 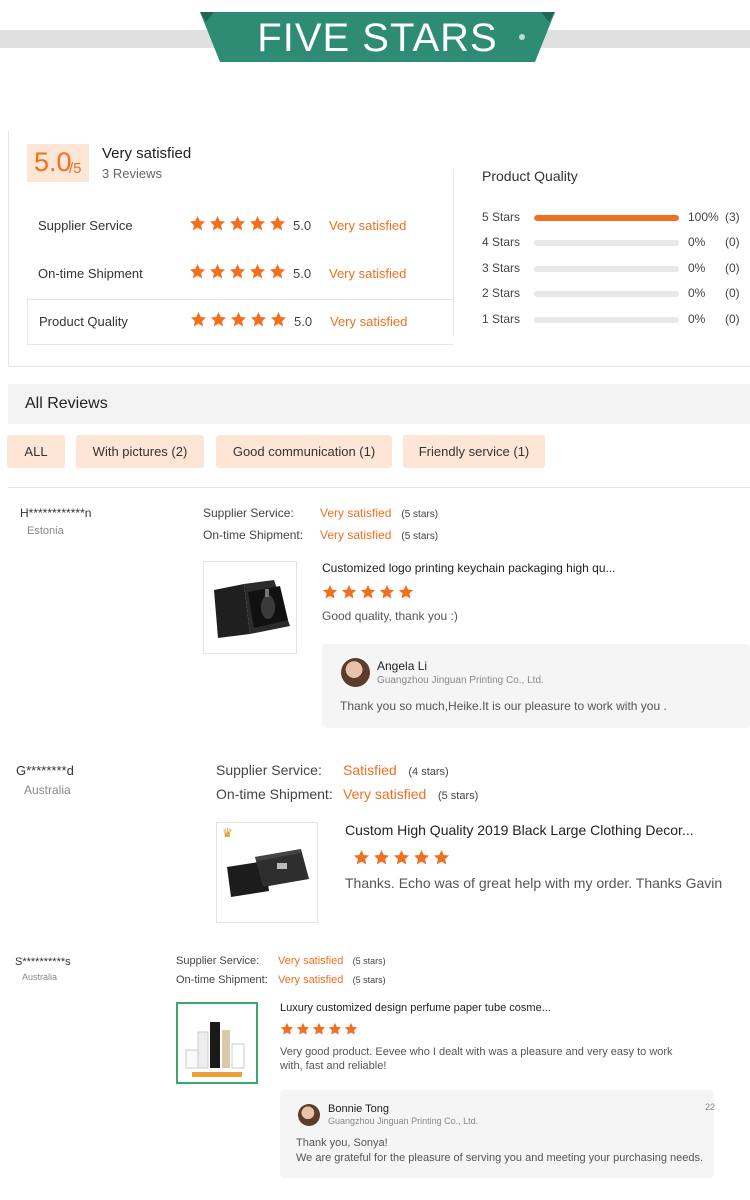 What do you see at coordinates (453, 253) in the screenshot?
I see `summary-divider` at bounding box center [453, 253].